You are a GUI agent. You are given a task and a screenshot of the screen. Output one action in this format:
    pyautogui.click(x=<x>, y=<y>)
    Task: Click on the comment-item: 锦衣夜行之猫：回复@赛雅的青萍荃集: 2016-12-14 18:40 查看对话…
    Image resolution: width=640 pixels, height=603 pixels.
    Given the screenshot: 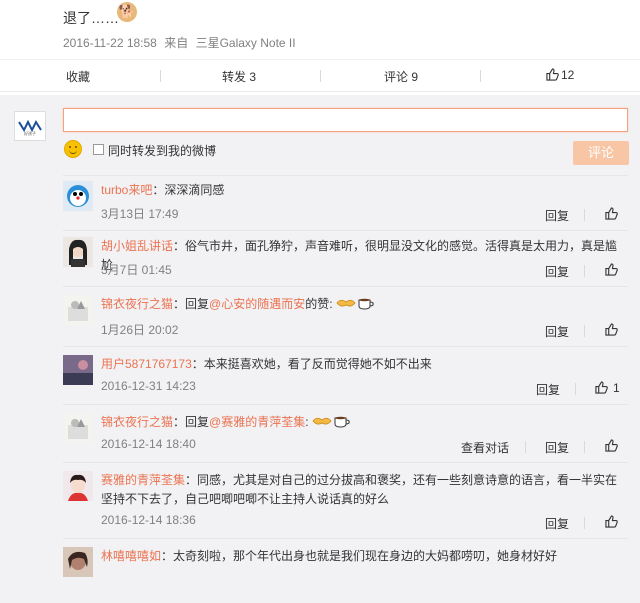 What is the action you would take?
    pyautogui.click(x=345, y=438)
    